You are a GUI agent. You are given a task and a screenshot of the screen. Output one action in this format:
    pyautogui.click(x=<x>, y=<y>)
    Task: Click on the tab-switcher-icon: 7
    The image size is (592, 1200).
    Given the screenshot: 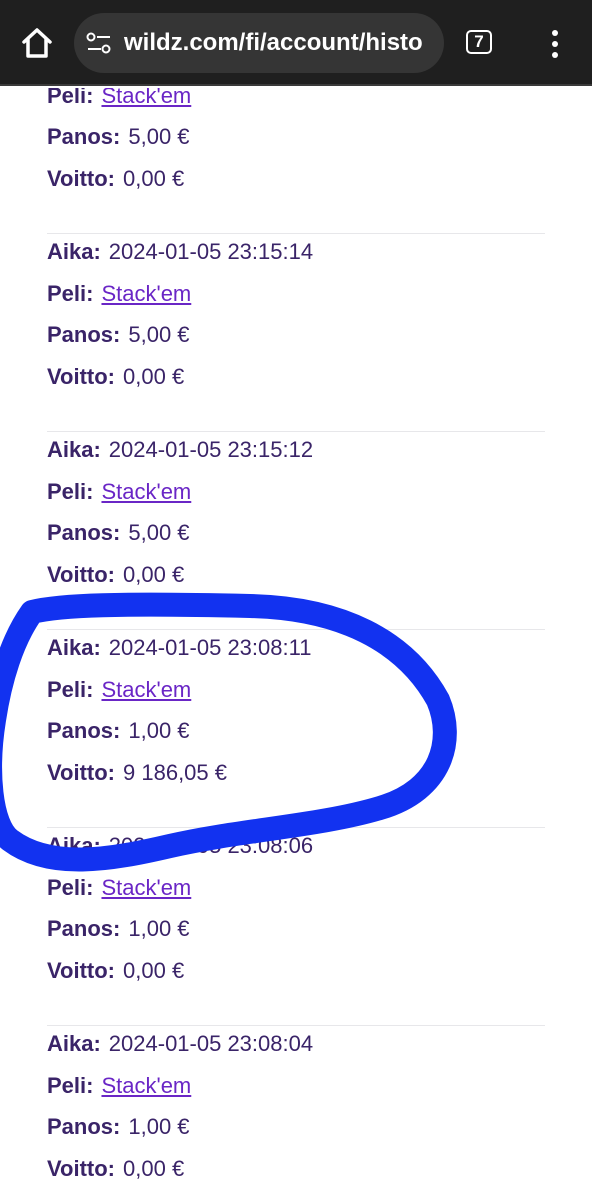 What is the action you would take?
    pyautogui.click(x=481, y=44)
    